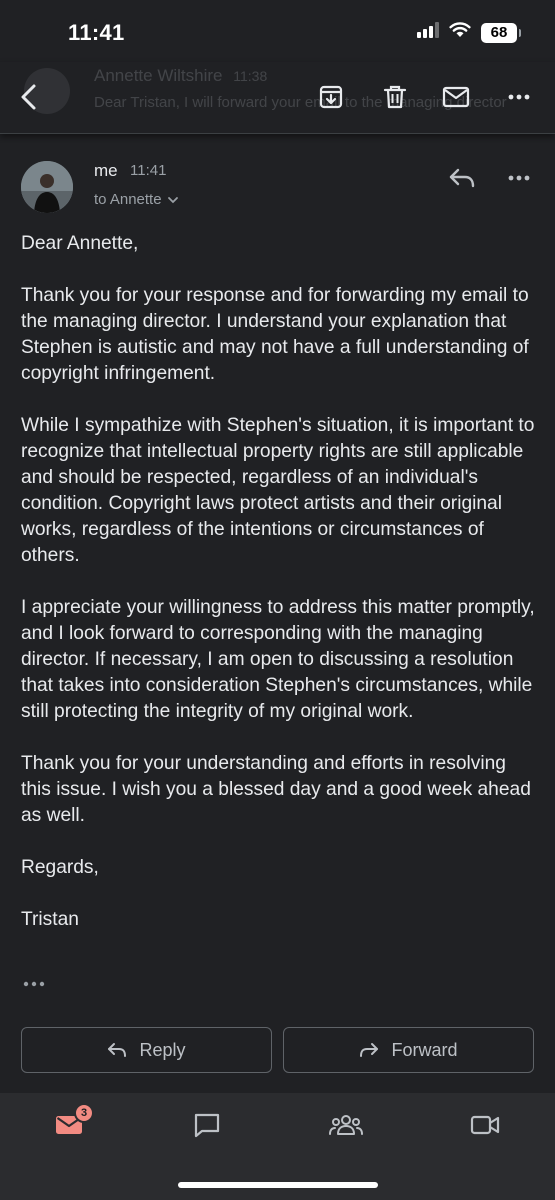  What do you see at coordinates (128, 199) in the screenshot?
I see `recipient-label: to Annette` at bounding box center [128, 199].